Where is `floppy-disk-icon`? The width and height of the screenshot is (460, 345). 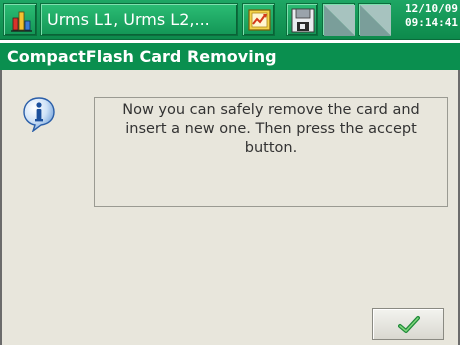 floppy-disk-icon is located at coordinates (303, 20).